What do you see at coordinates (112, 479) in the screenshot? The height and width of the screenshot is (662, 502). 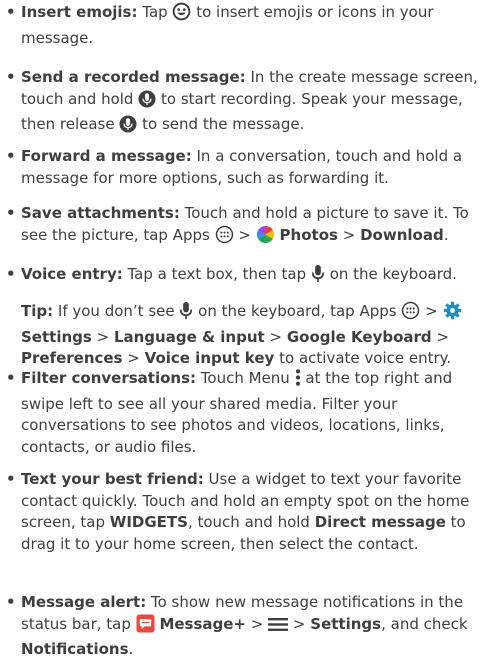 I see `item-label: Text your best friend:` at bounding box center [112, 479].